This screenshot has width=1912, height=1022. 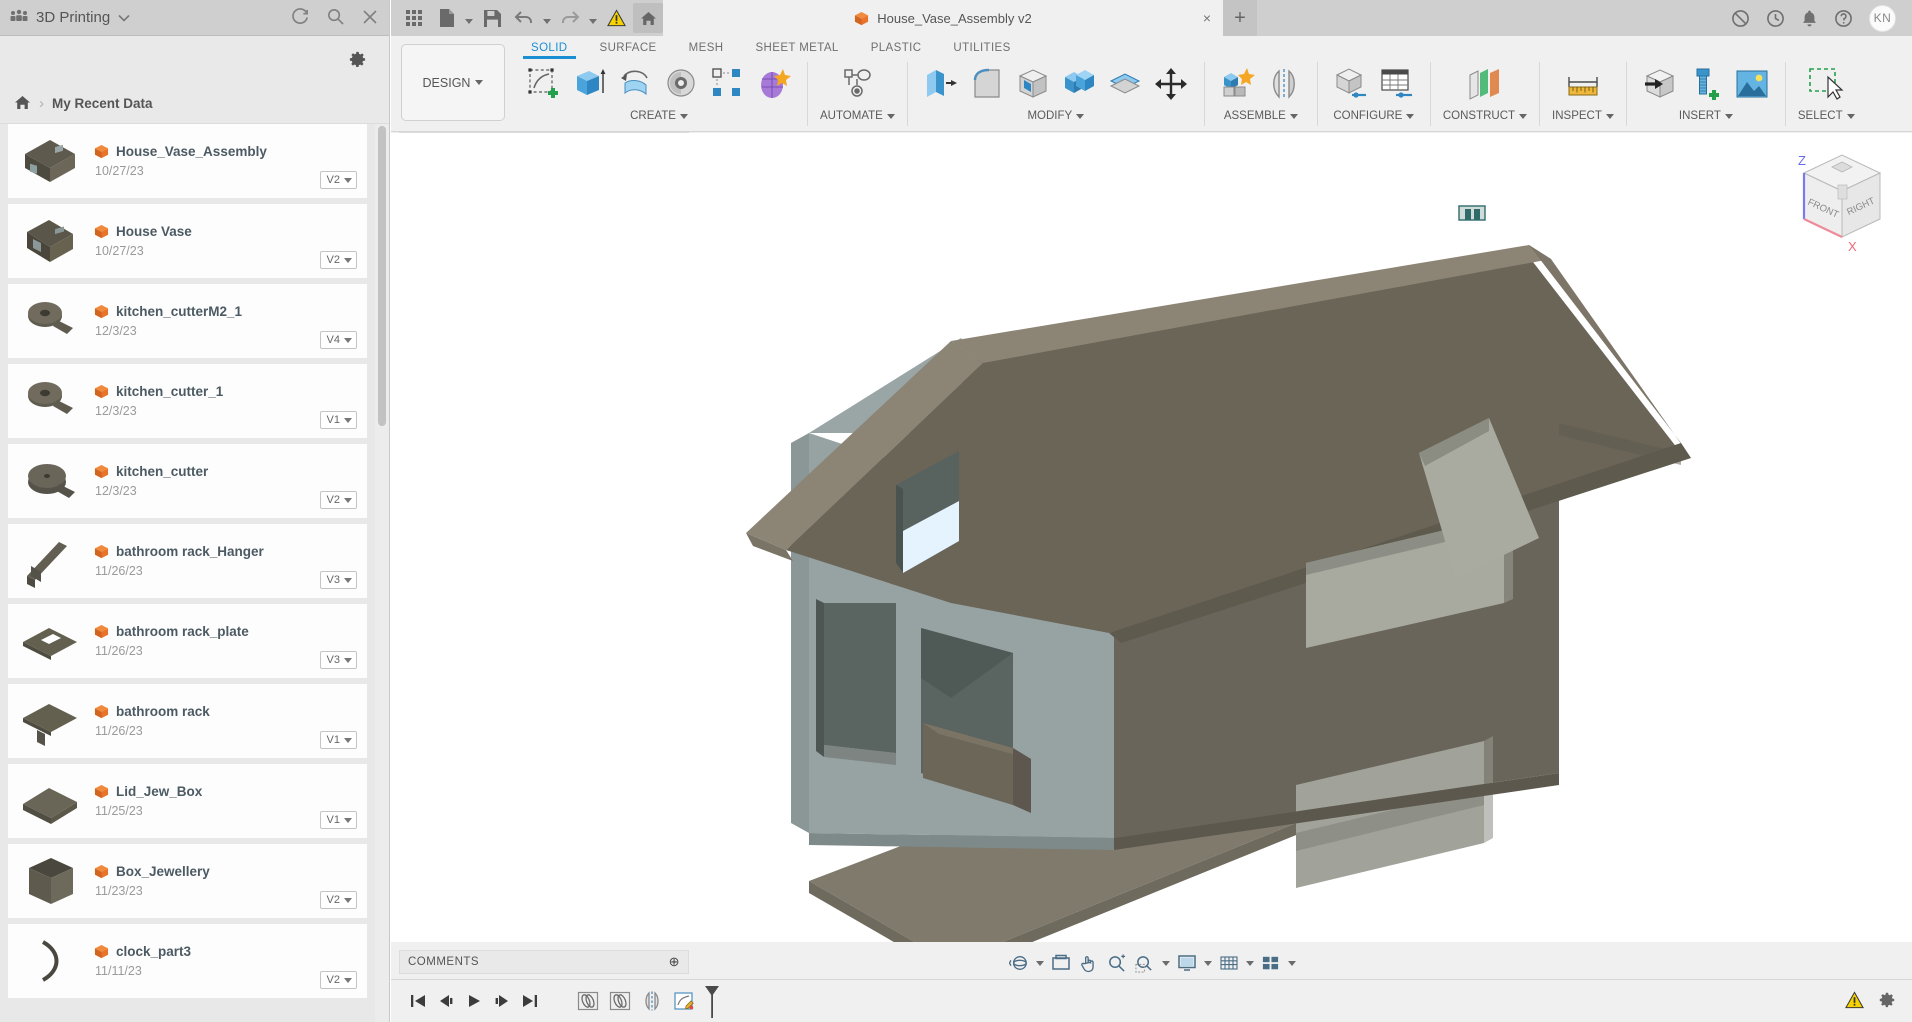 What do you see at coordinates (1171, 84) in the screenshot?
I see `move-copy-icon` at bounding box center [1171, 84].